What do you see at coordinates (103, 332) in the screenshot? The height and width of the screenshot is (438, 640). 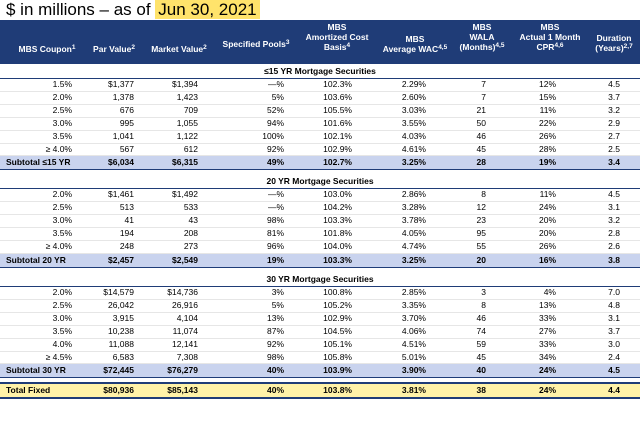 I see `cell-par-value: 10,238` at bounding box center [103, 332].